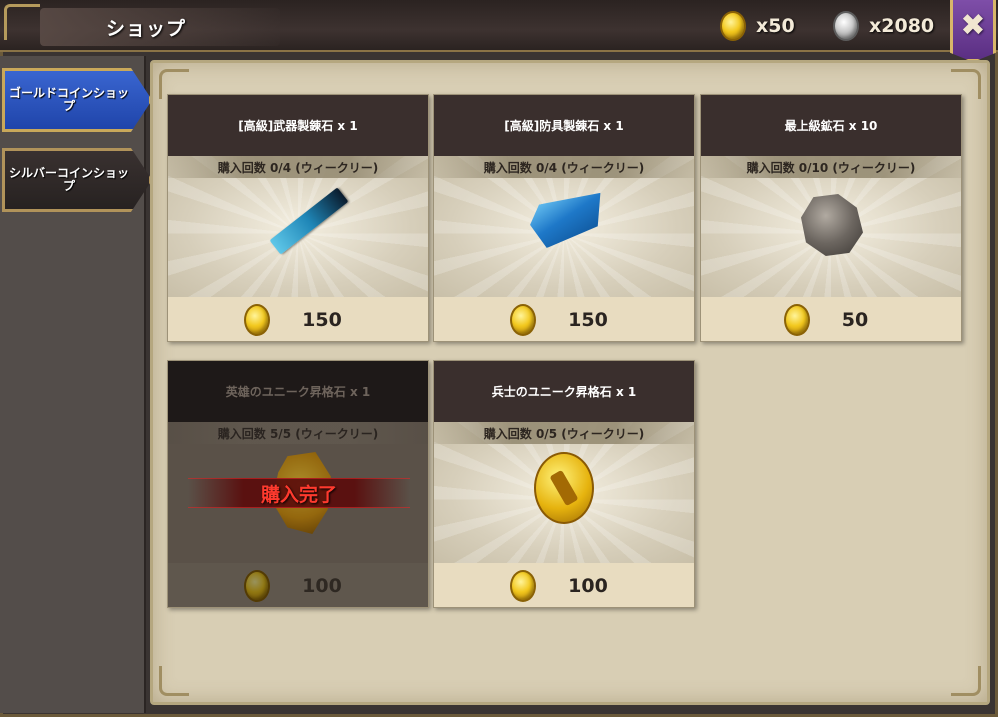 The width and height of the screenshot is (998, 717). I want to click on silver-amount: x2080, so click(902, 26).